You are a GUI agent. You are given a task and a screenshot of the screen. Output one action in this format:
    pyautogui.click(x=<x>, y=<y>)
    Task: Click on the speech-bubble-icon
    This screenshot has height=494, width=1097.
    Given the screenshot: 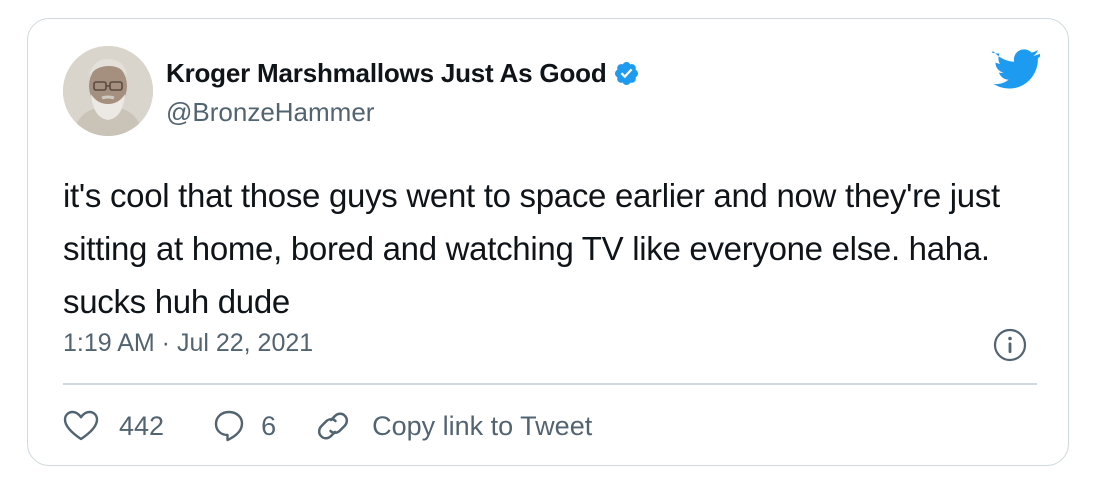 What is the action you would take?
    pyautogui.click(x=229, y=426)
    